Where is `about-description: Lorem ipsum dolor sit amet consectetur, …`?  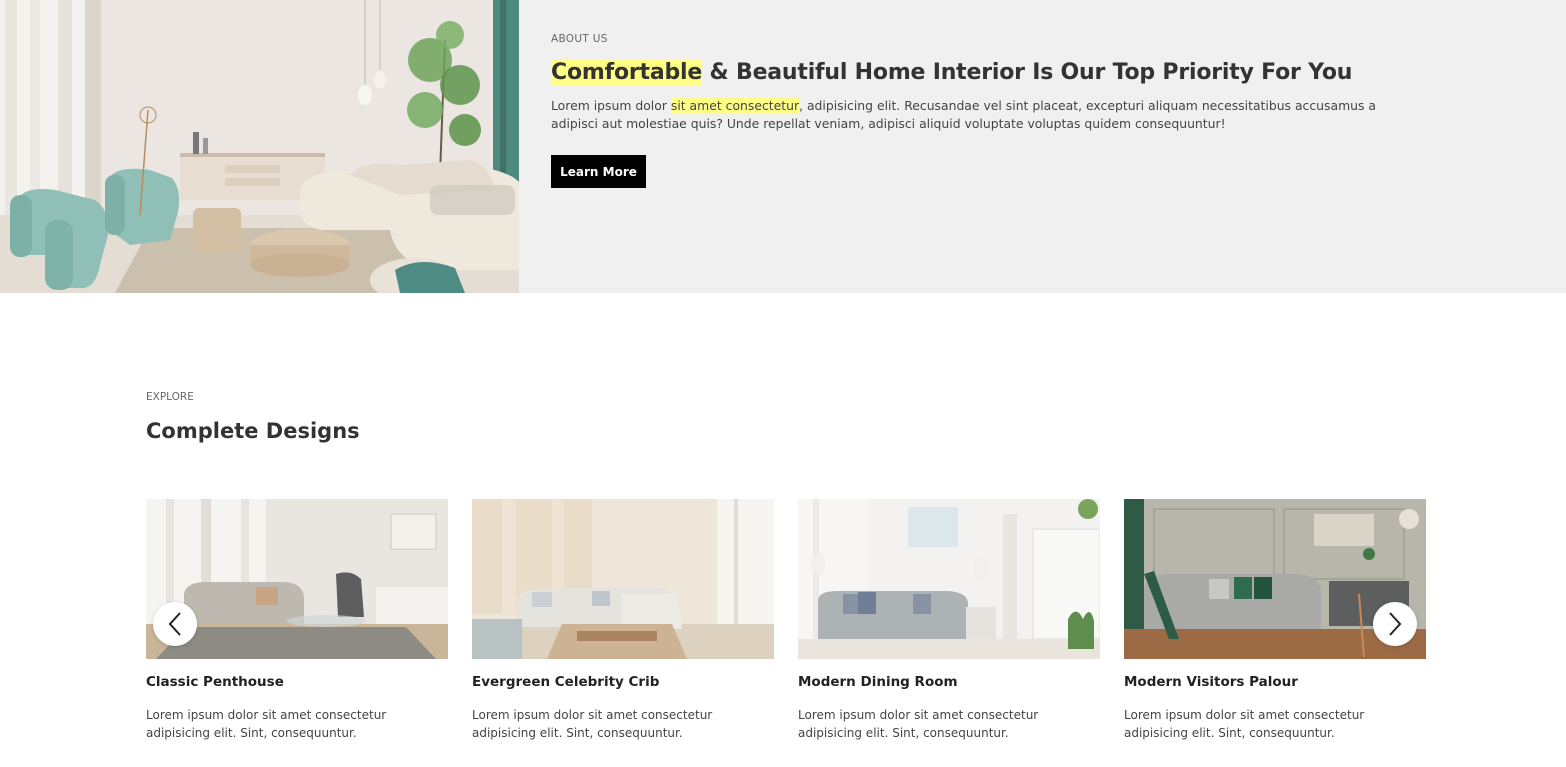 about-description: Lorem ipsum dolor sit amet consectetur, … is located at coordinates (971, 115).